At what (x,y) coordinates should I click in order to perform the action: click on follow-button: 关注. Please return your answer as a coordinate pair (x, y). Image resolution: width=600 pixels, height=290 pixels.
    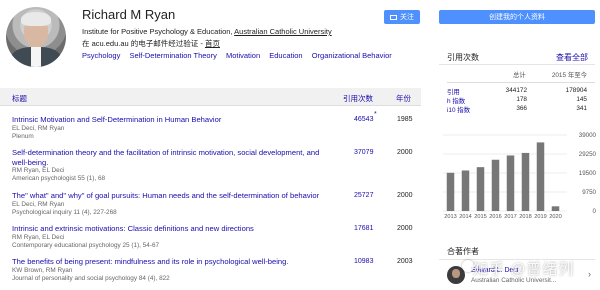
    Looking at the image, I should click on (402, 17).